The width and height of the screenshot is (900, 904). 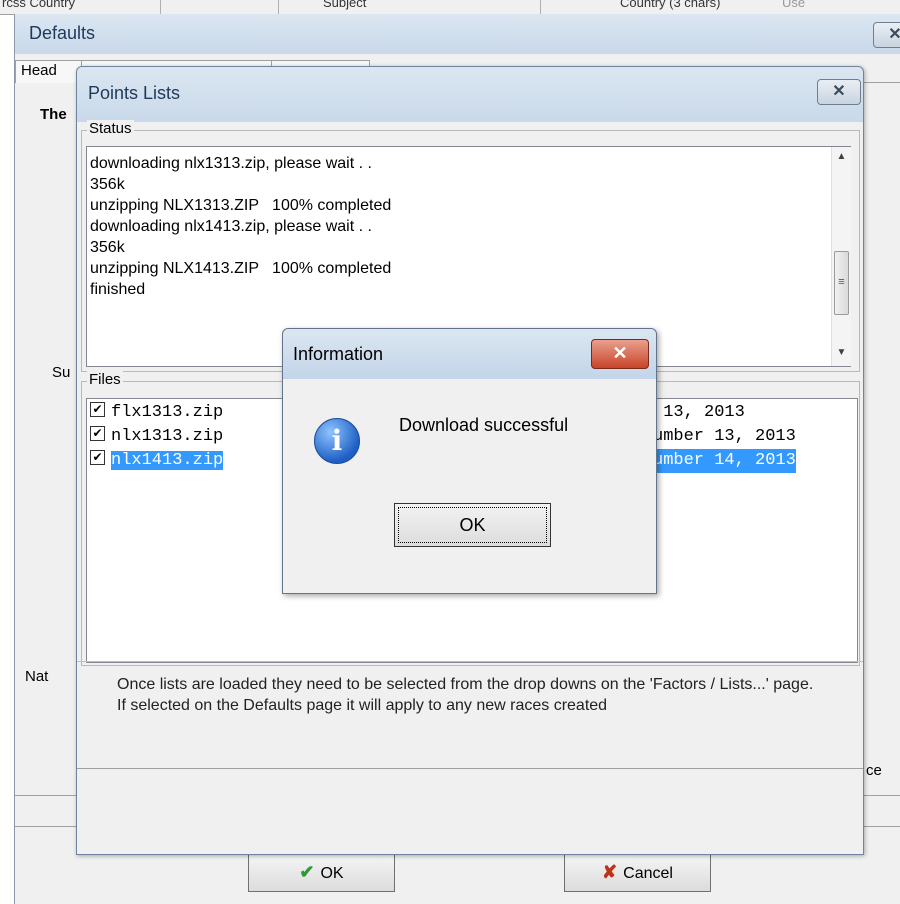 I want to click on information-title: Information, so click(x=338, y=354).